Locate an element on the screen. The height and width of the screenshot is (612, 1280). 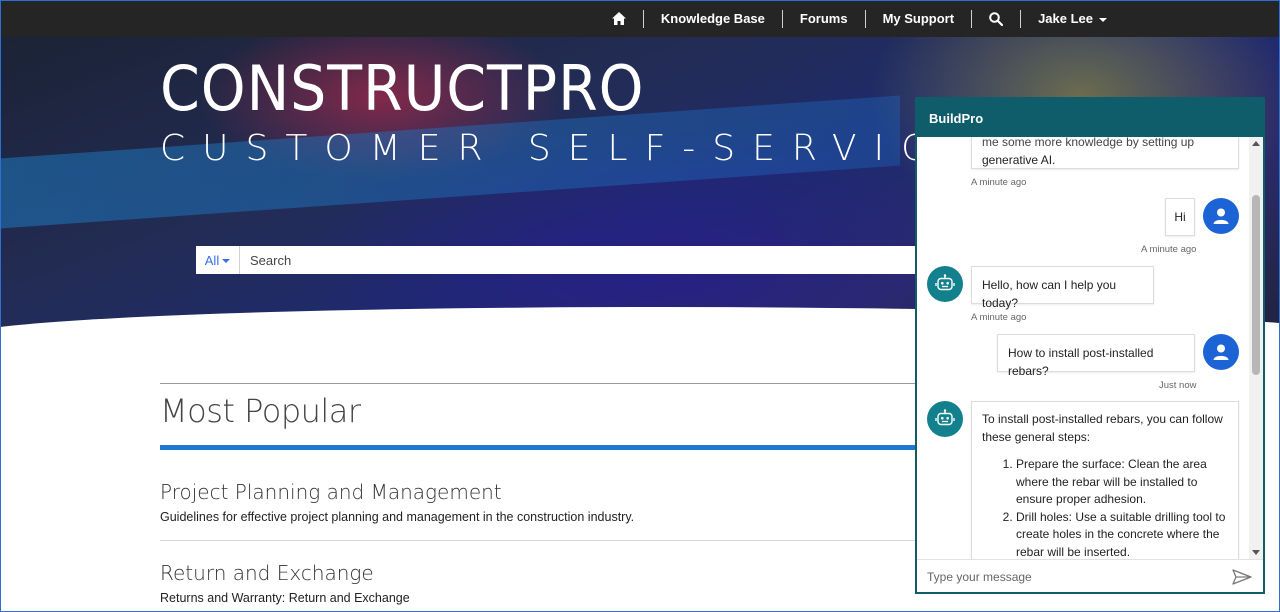
send-button is located at coordinates (1242, 577).